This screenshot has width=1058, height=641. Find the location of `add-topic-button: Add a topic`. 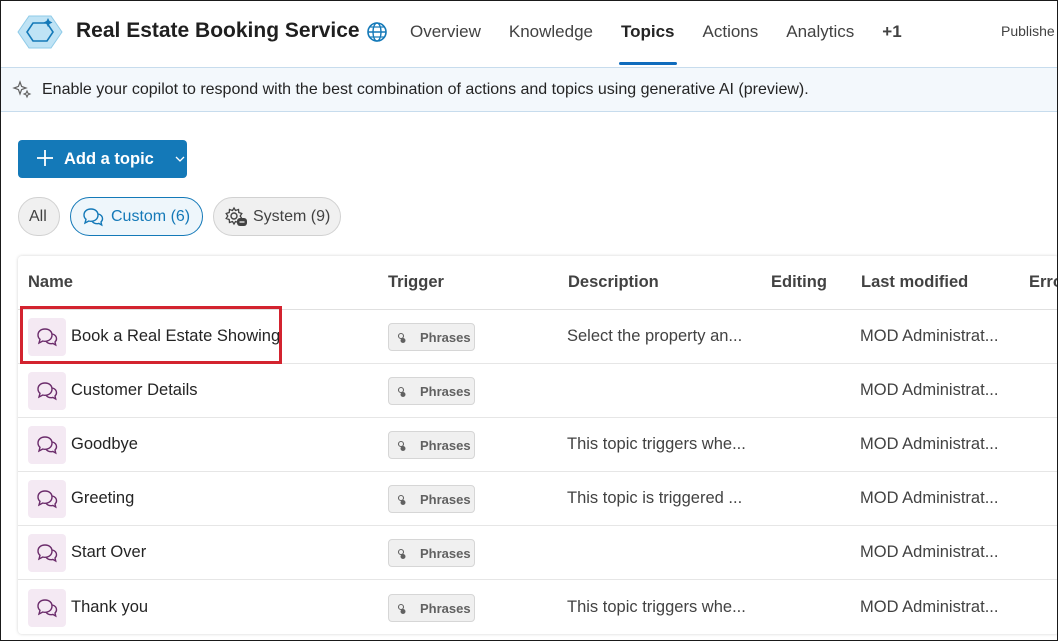

add-topic-button: Add a topic is located at coordinates (102, 159).